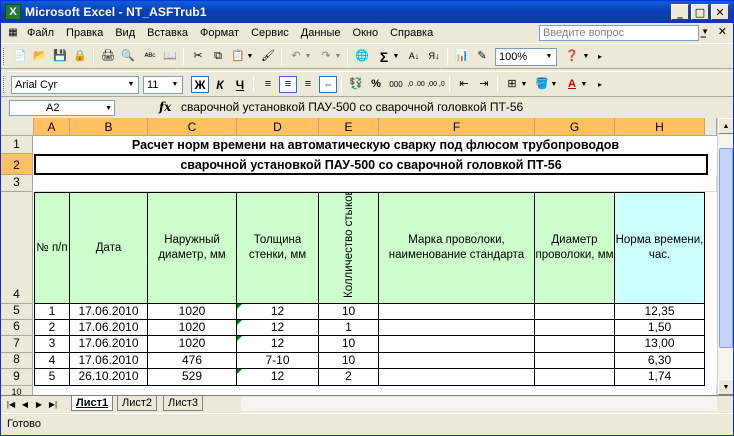 The width and height of the screenshot is (734, 436). What do you see at coordinates (11, 404) in the screenshot?
I see `first-sheet-icon: |◀` at bounding box center [11, 404].